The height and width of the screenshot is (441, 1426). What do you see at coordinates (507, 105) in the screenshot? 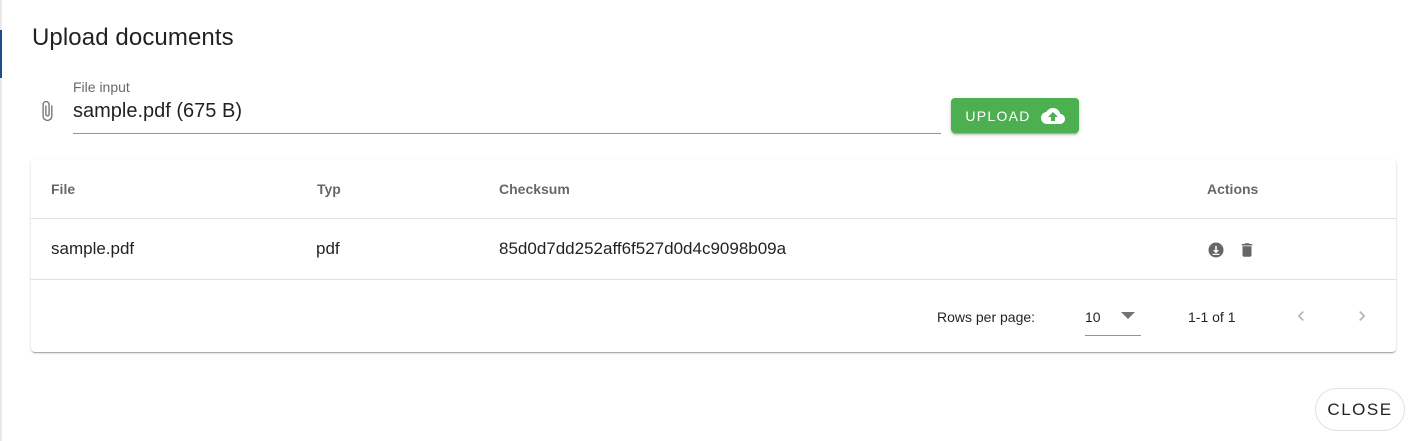
I see `file-input: File input sample.pdf (675 B)` at bounding box center [507, 105].